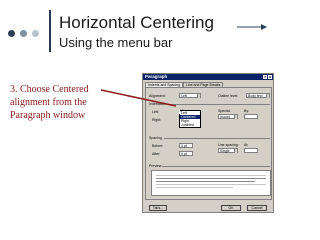  Describe the element at coordinates (184, 96) in the screenshot. I see `alignment-value: Left` at that location.